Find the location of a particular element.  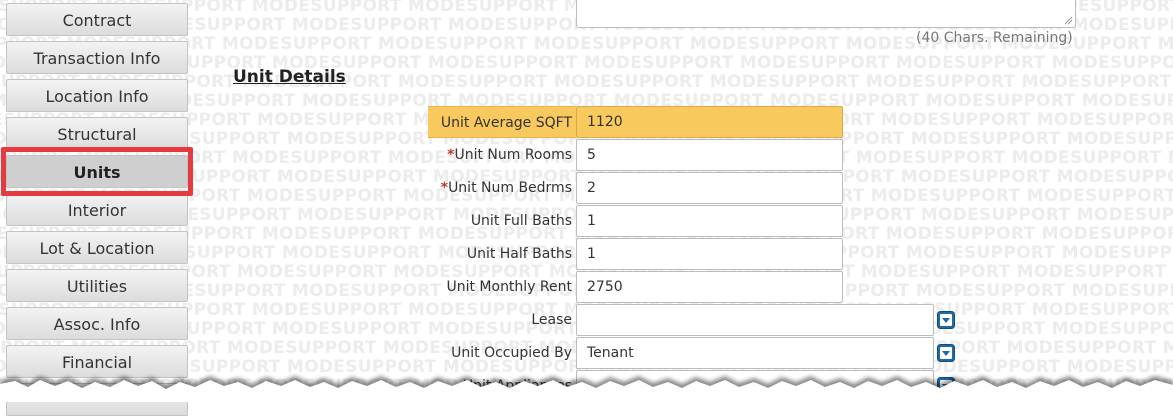

resize-grip-icon is located at coordinates (1068, 20).